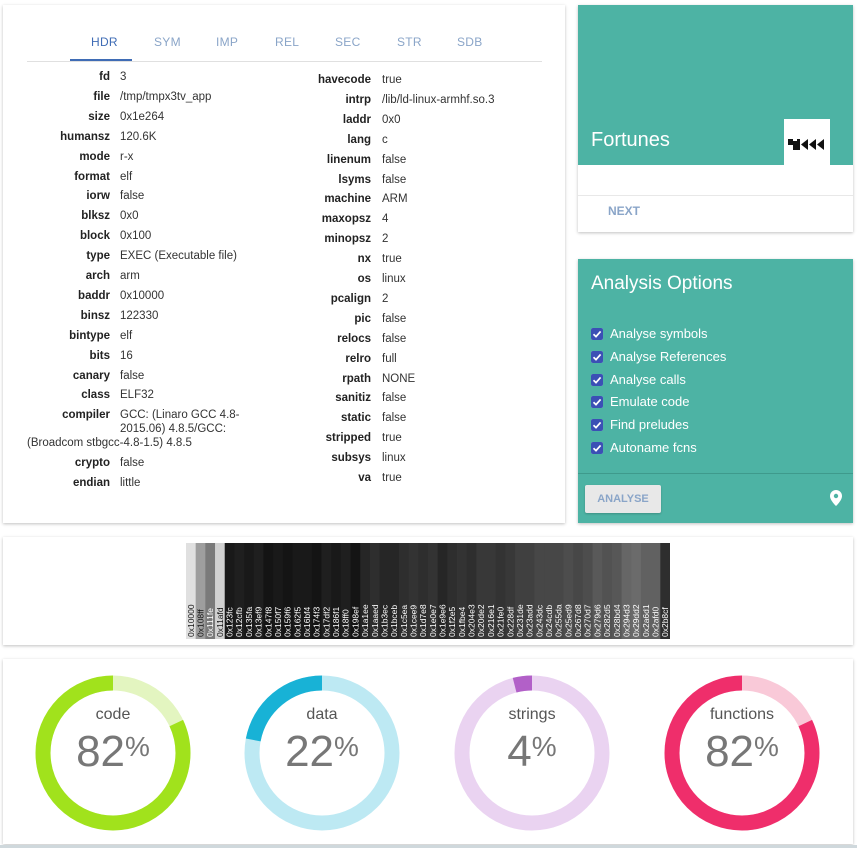 The image size is (857, 848). I want to click on location-pin-icon, so click(836, 500).